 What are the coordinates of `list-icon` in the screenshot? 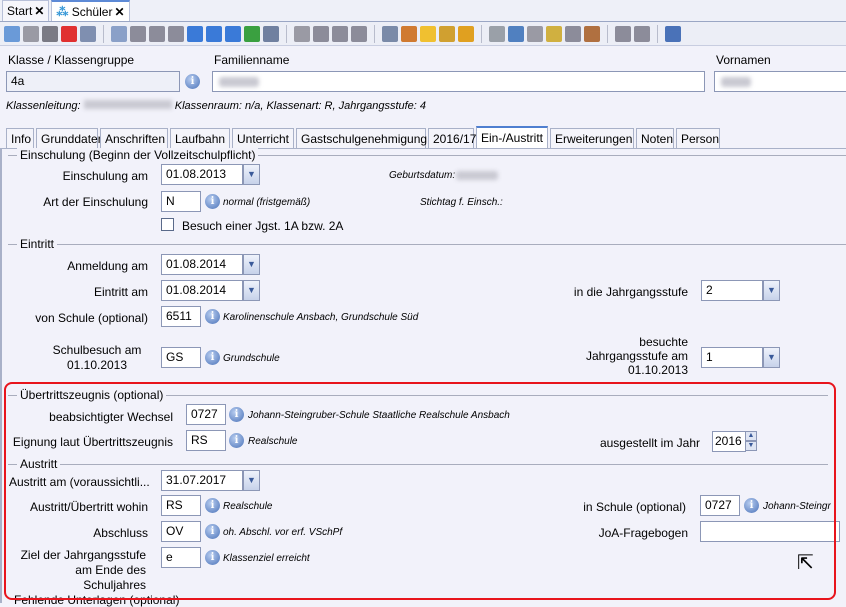 It's located at (119, 33).